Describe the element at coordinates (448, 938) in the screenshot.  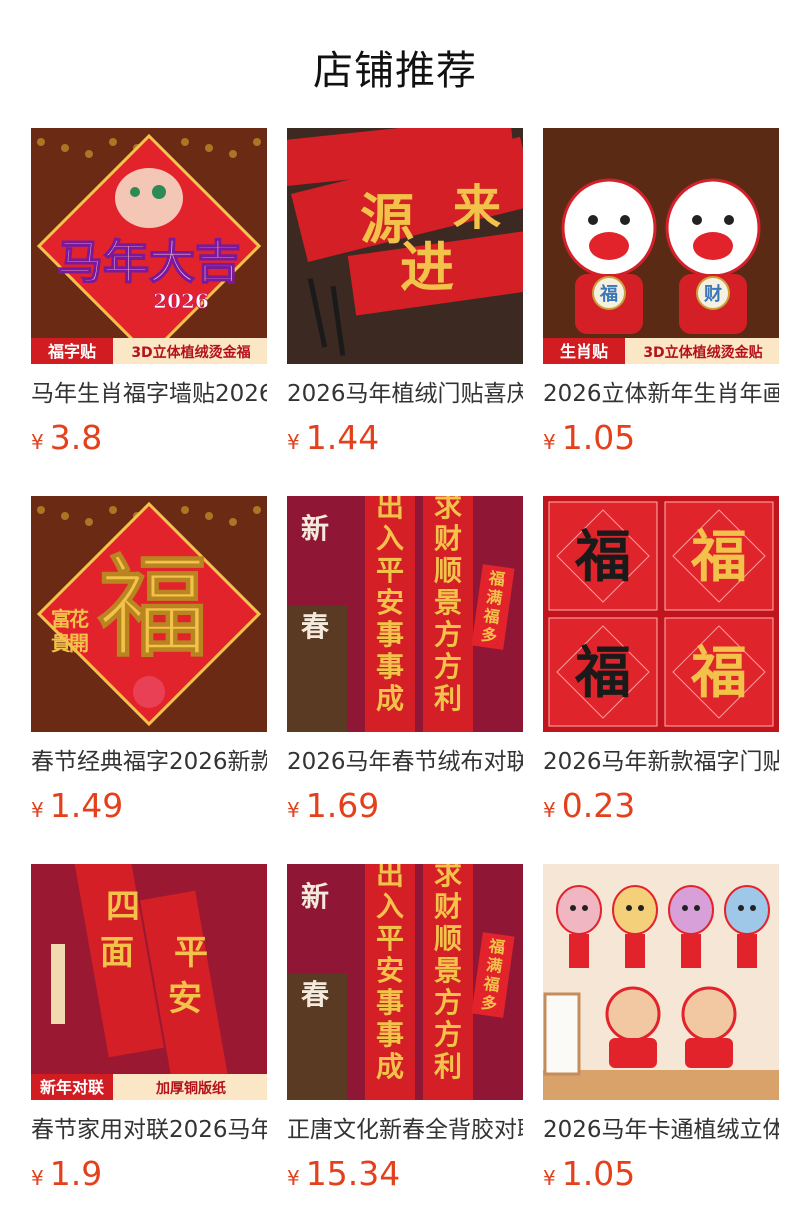
I see `svg-text: 顺` at that location.